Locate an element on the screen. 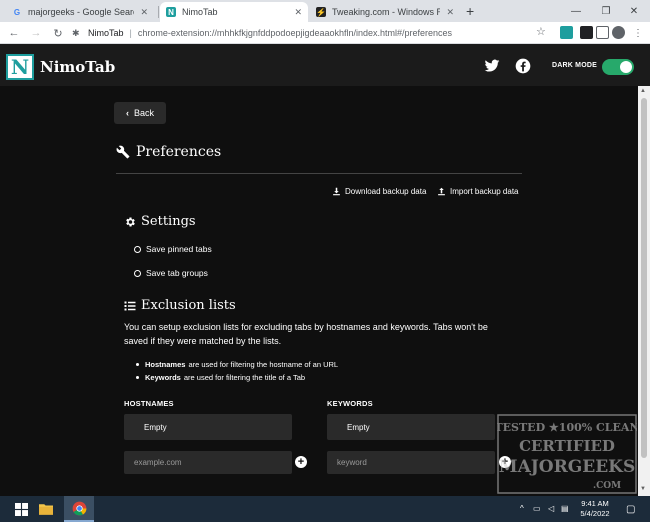 The height and width of the screenshot is (522, 650). app-header: N NimoTab DARK MODE is located at coordinates (325, 65).